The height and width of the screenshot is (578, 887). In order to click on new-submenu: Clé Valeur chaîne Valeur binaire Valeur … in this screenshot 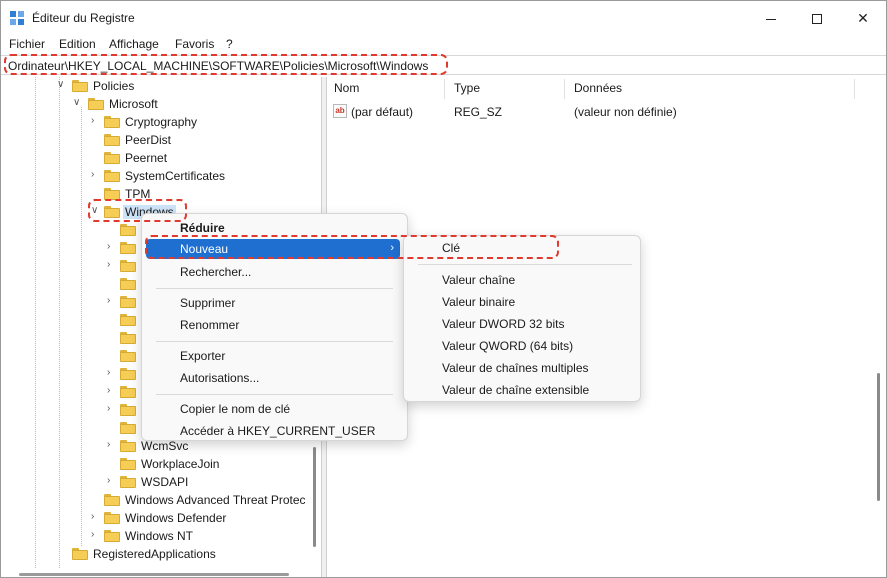, I will do `click(522, 318)`.